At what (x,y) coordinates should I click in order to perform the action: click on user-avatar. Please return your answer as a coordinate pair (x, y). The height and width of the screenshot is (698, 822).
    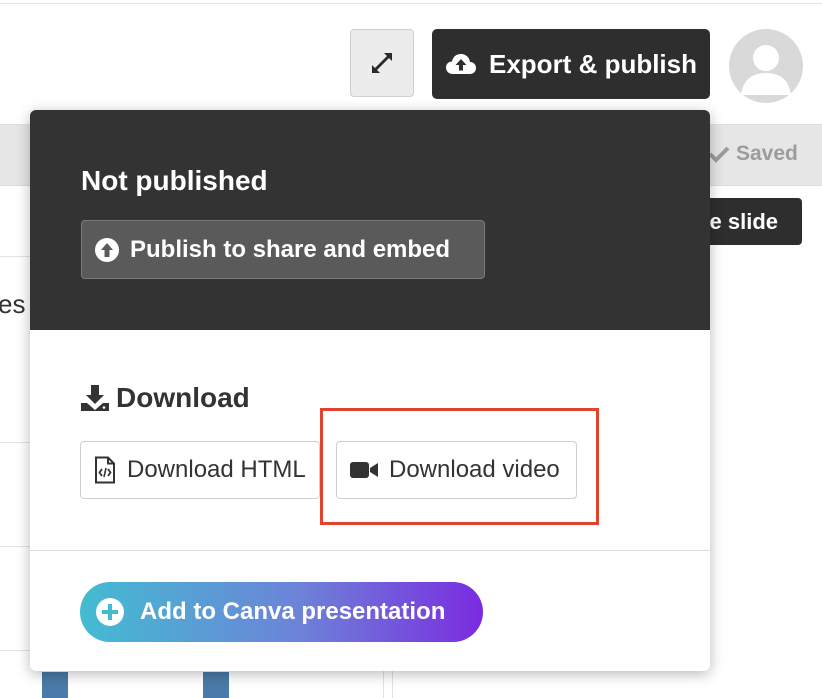
    Looking at the image, I should click on (766, 66).